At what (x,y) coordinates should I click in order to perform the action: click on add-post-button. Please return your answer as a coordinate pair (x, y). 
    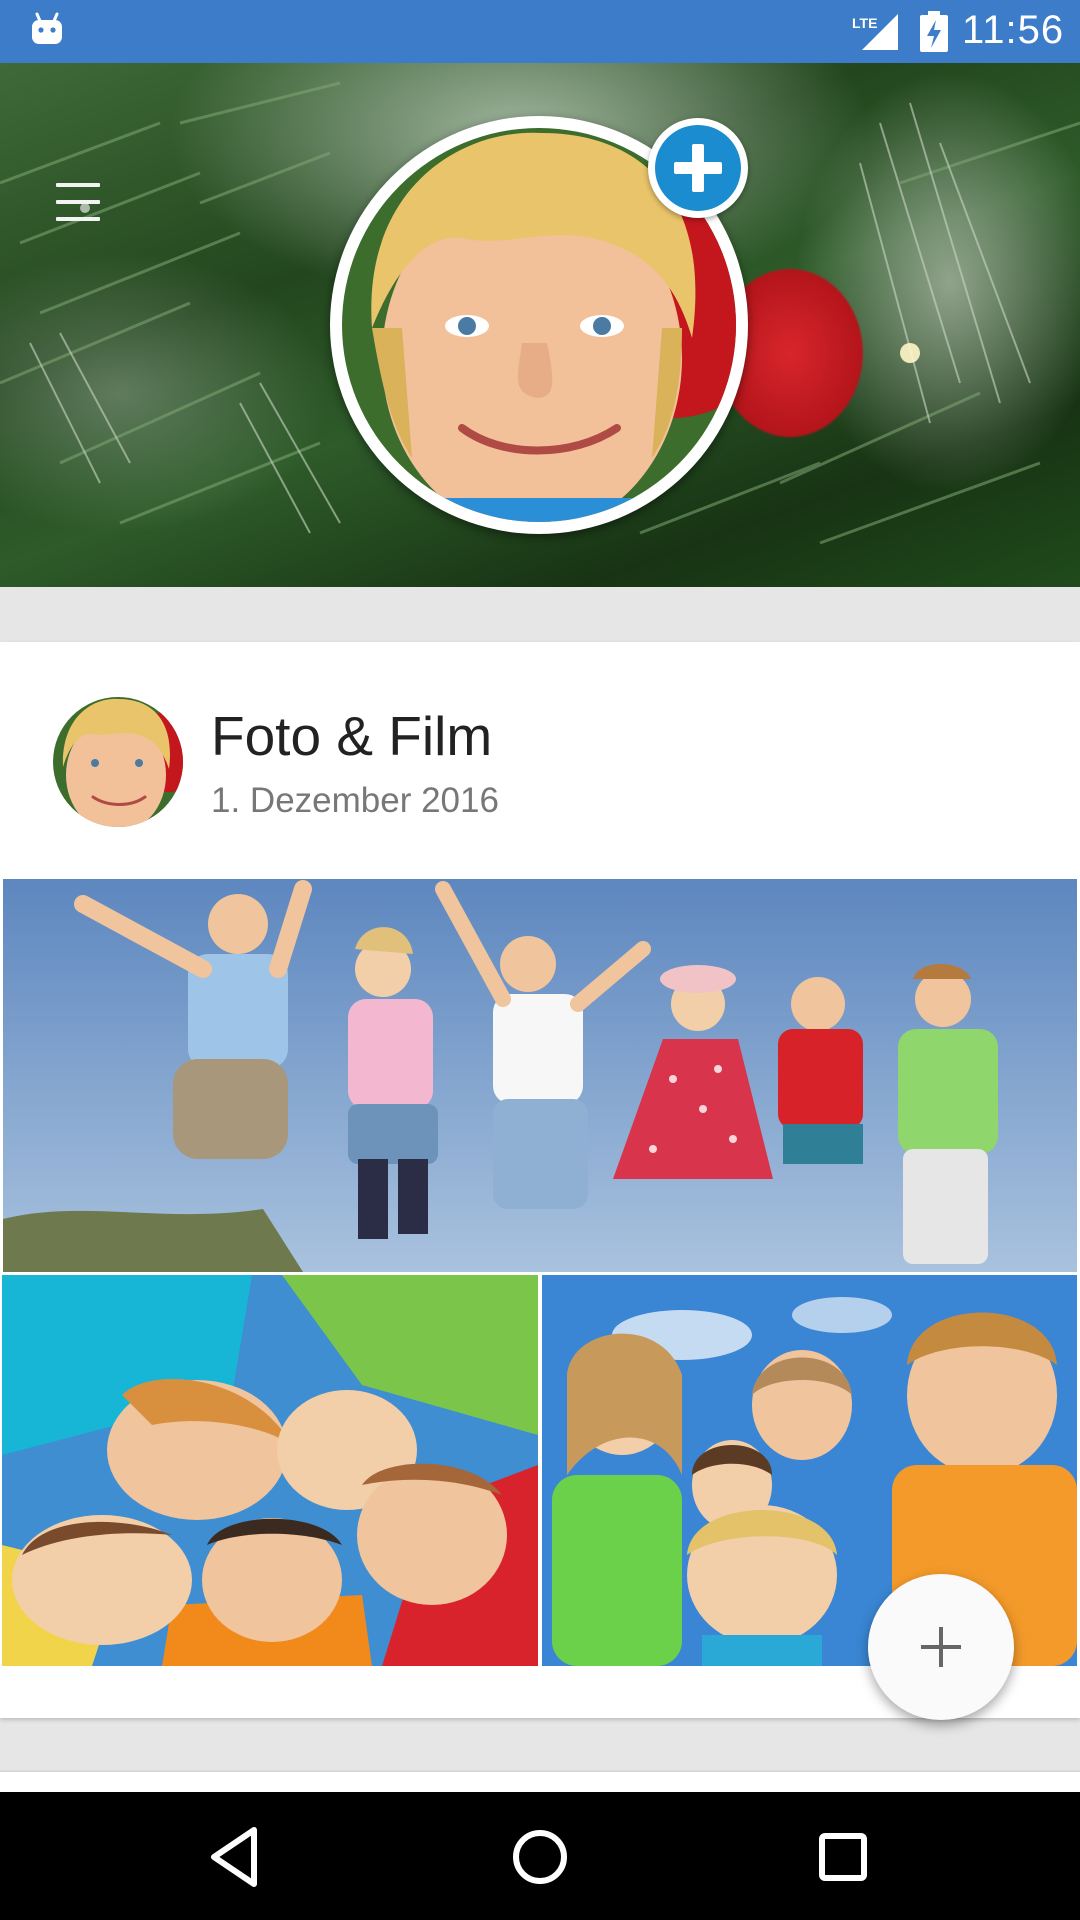
    Looking at the image, I should click on (941, 1647).